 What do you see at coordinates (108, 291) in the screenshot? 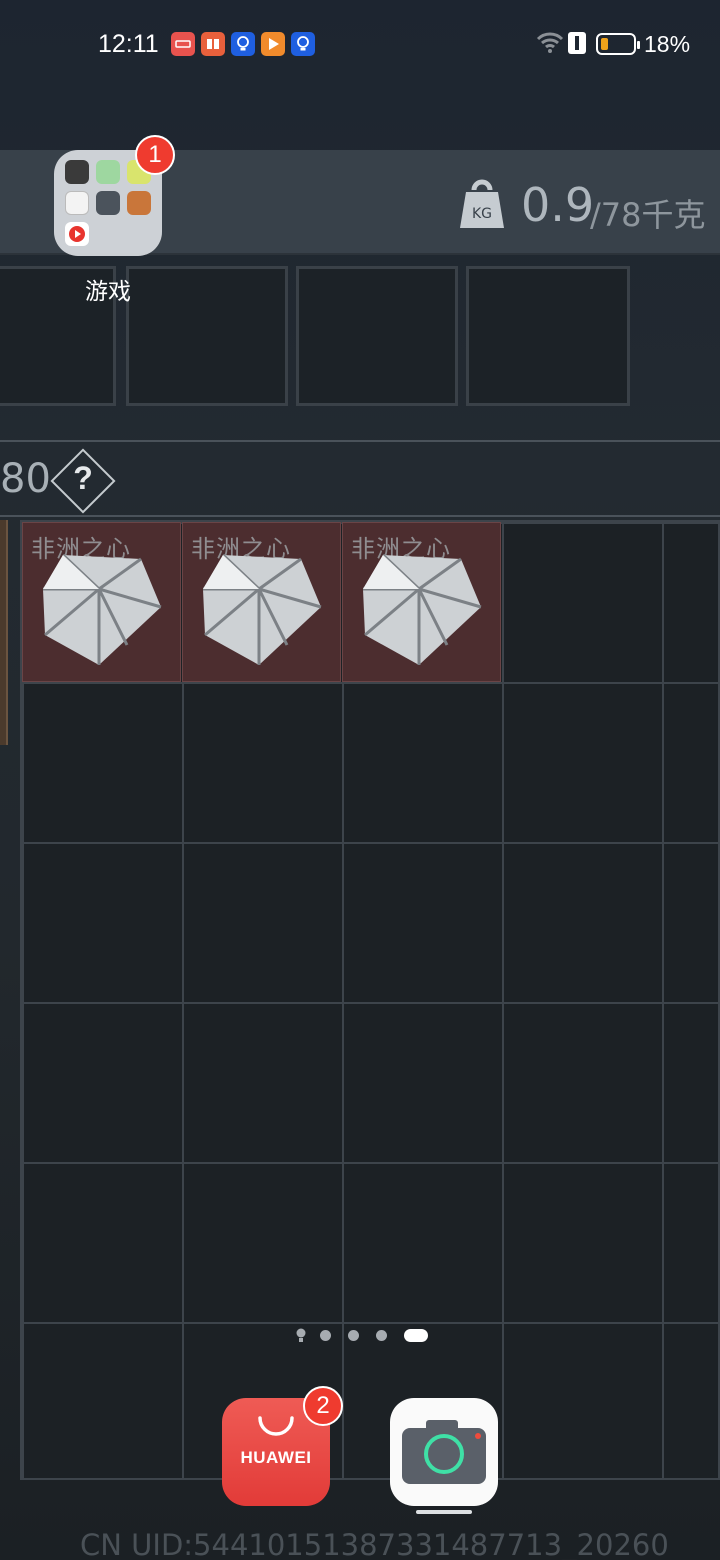
I see `folder-label: 游戏` at bounding box center [108, 291].